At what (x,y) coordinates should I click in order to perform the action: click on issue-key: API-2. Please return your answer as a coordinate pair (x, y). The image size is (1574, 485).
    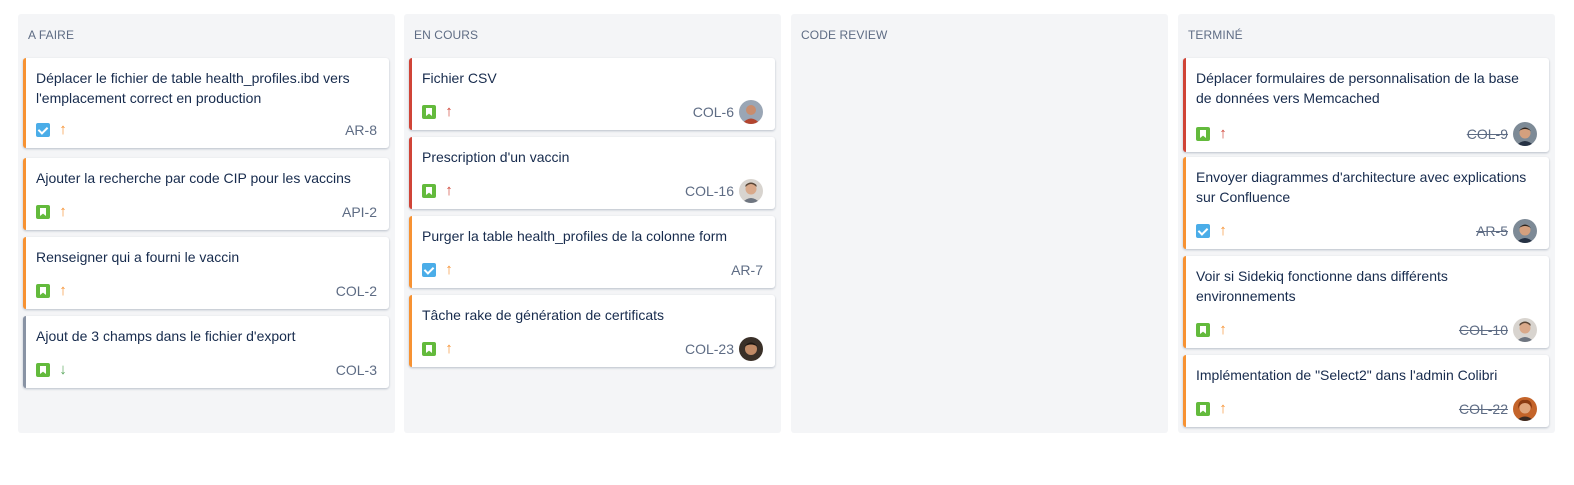
    Looking at the image, I should click on (359, 212).